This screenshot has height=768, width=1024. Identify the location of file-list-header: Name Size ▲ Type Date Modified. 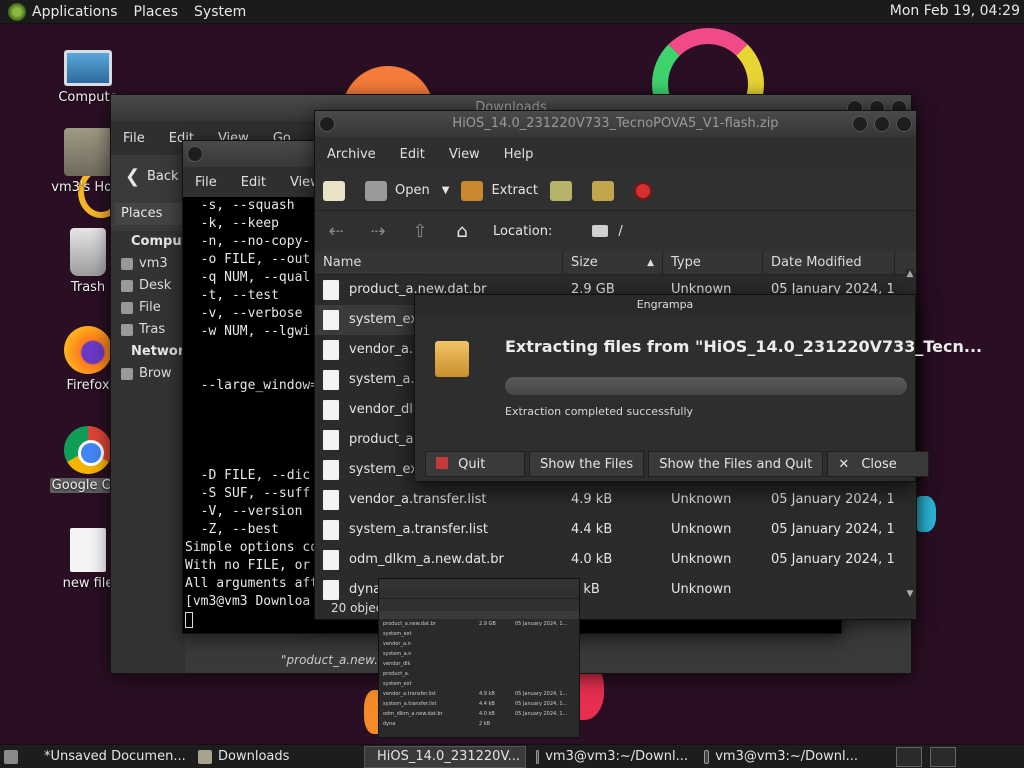
(615, 263).